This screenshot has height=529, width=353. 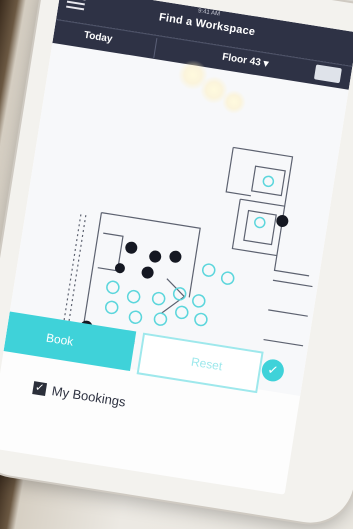 What do you see at coordinates (245, 61) in the screenshot?
I see `floor-dropdown: Floor 43 ▾` at bounding box center [245, 61].